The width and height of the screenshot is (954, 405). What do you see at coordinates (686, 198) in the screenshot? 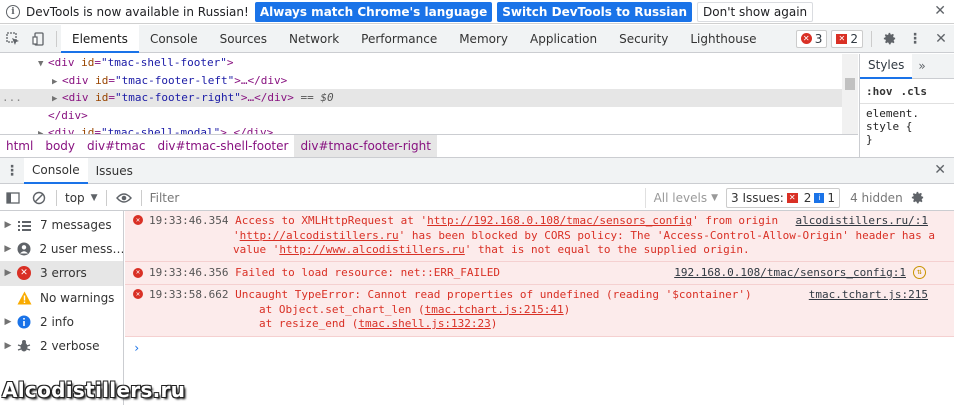
I see `log-levels-dropdown: All levels ▼` at bounding box center [686, 198].